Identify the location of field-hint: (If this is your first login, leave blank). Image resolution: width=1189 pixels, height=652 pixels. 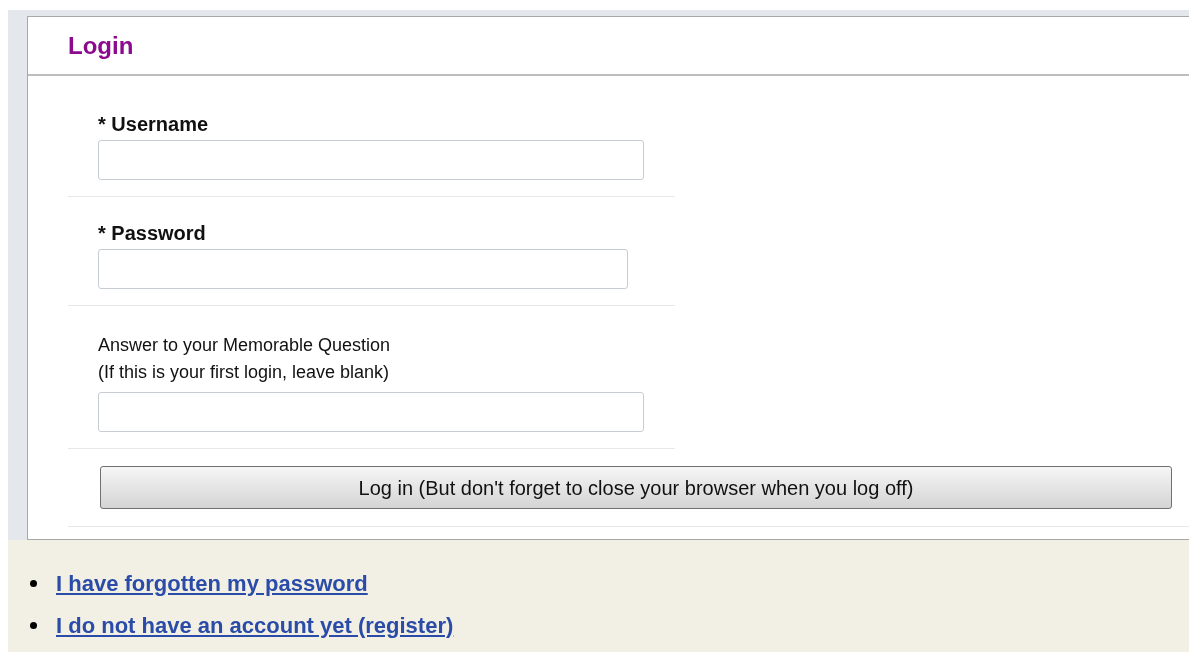
(244, 372).